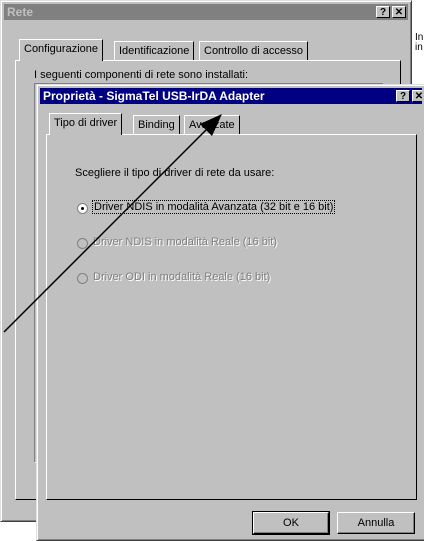  What do you see at coordinates (206, 12) in the screenshot?
I see `network-dialog-titlebar: Rete ? ✕` at bounding box center [206, 12].